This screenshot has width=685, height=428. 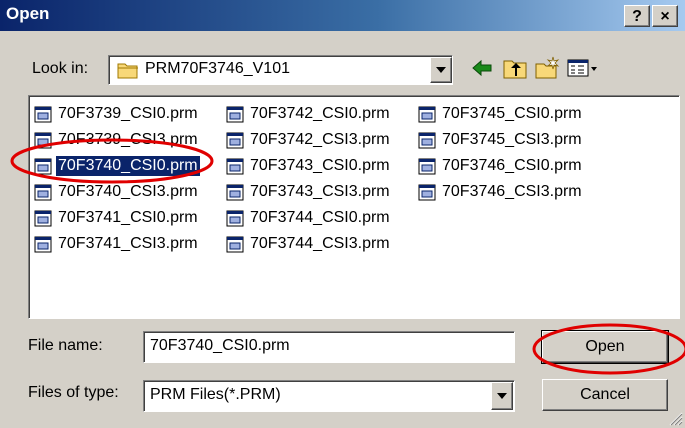 I want to click on open-button: Open, so click(x=605, y=347).